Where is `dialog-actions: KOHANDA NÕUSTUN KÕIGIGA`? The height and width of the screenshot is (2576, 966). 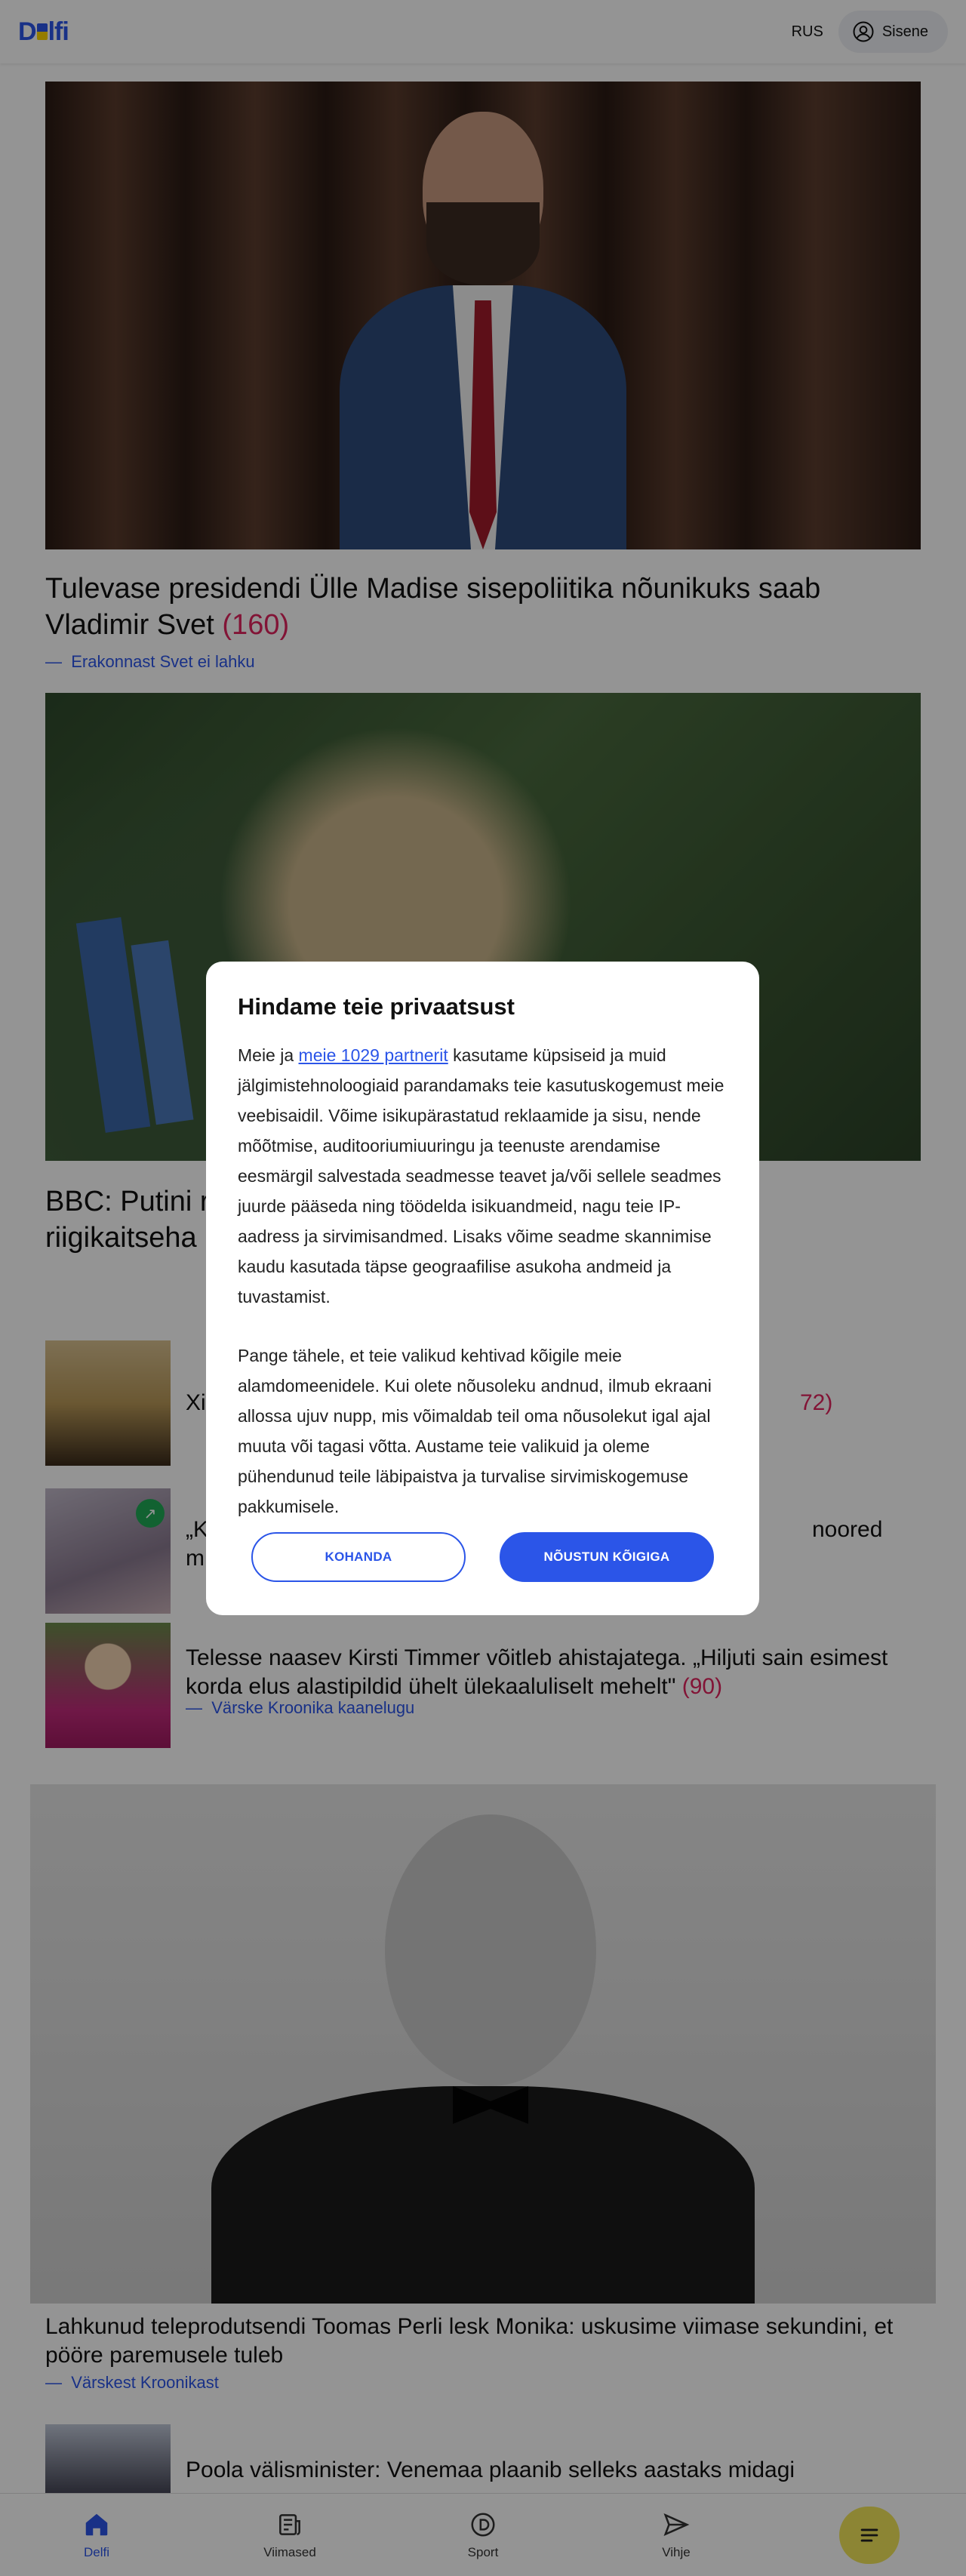
dialog-actions: KOHANDA NÕUSTUN KÕIGIGA is located at coordinates (482, 1557).